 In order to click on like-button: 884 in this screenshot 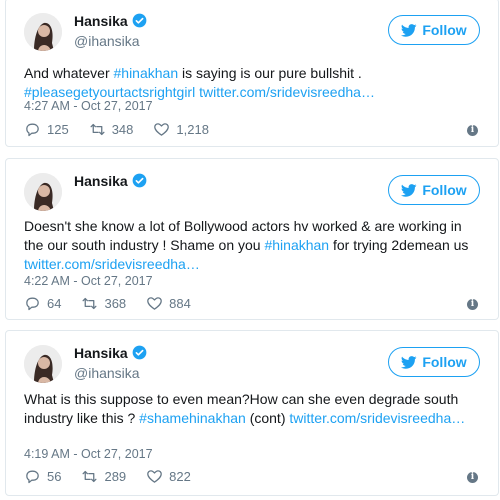, I will do `click(168, 303)`.